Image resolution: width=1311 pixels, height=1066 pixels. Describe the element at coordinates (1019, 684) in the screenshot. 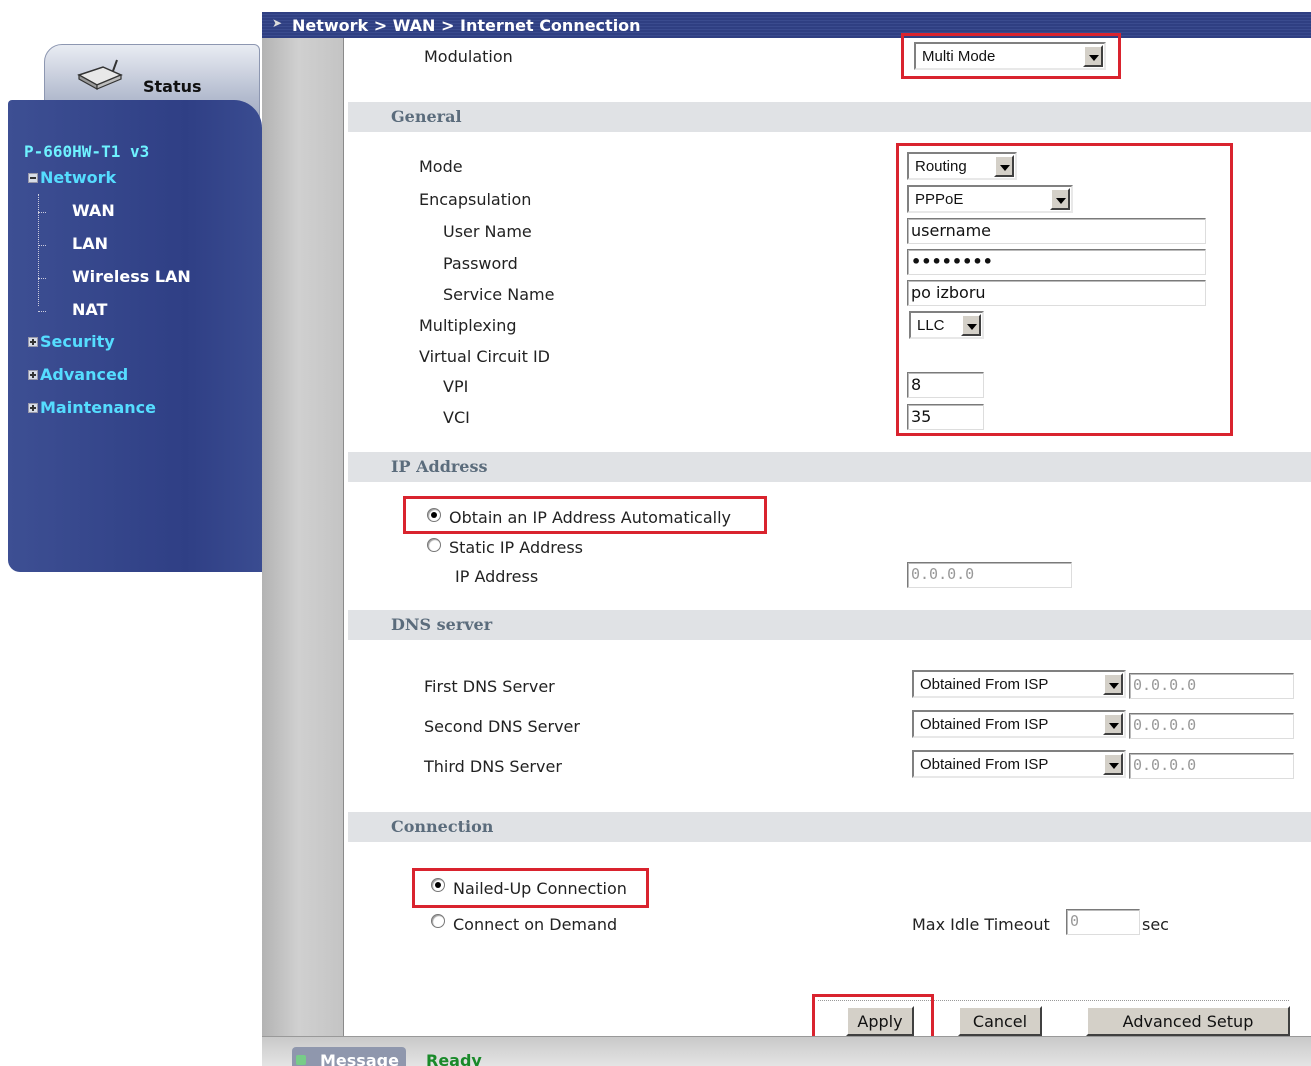

I see `first-dns-select: Obtained From ISP` at that location.